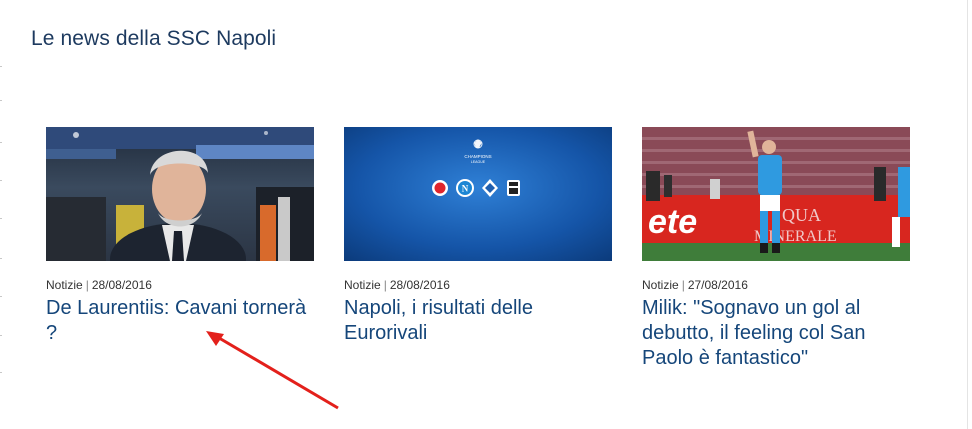  I want to click on svg-text: LEAGUE, so click(478, 162).